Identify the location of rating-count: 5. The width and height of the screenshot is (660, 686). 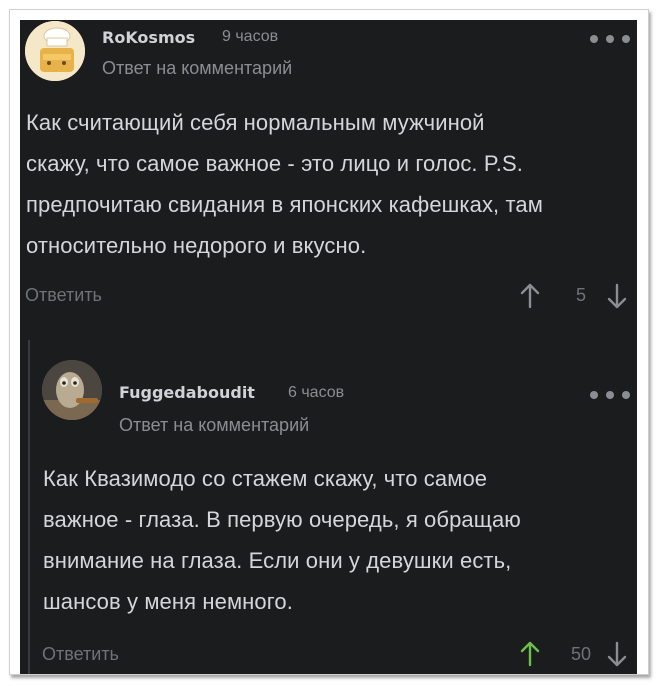
(580, 295).